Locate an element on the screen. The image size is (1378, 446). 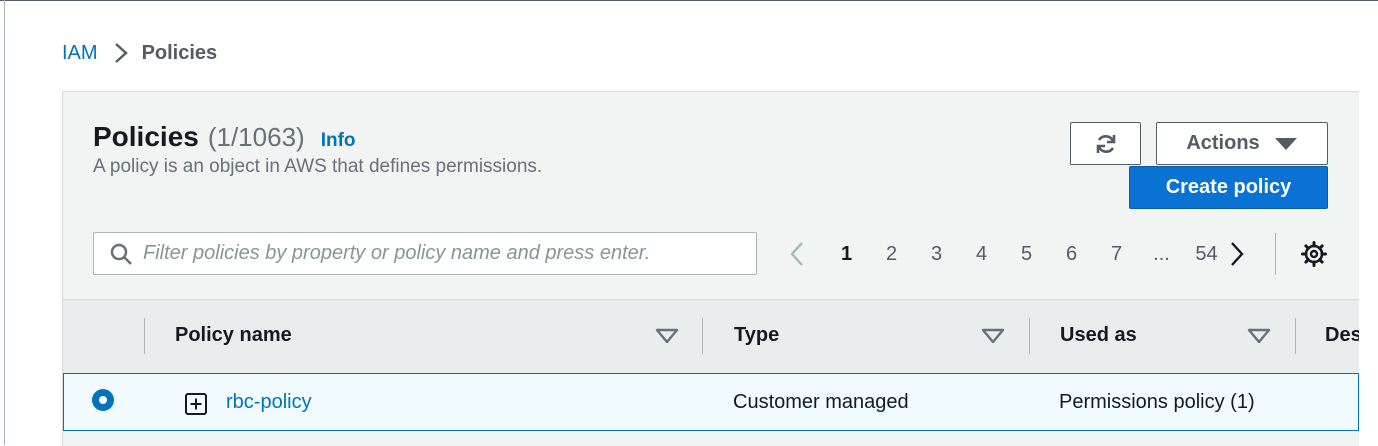
actions-dropdown-button: Actions is located at coordinates (1242, 143).